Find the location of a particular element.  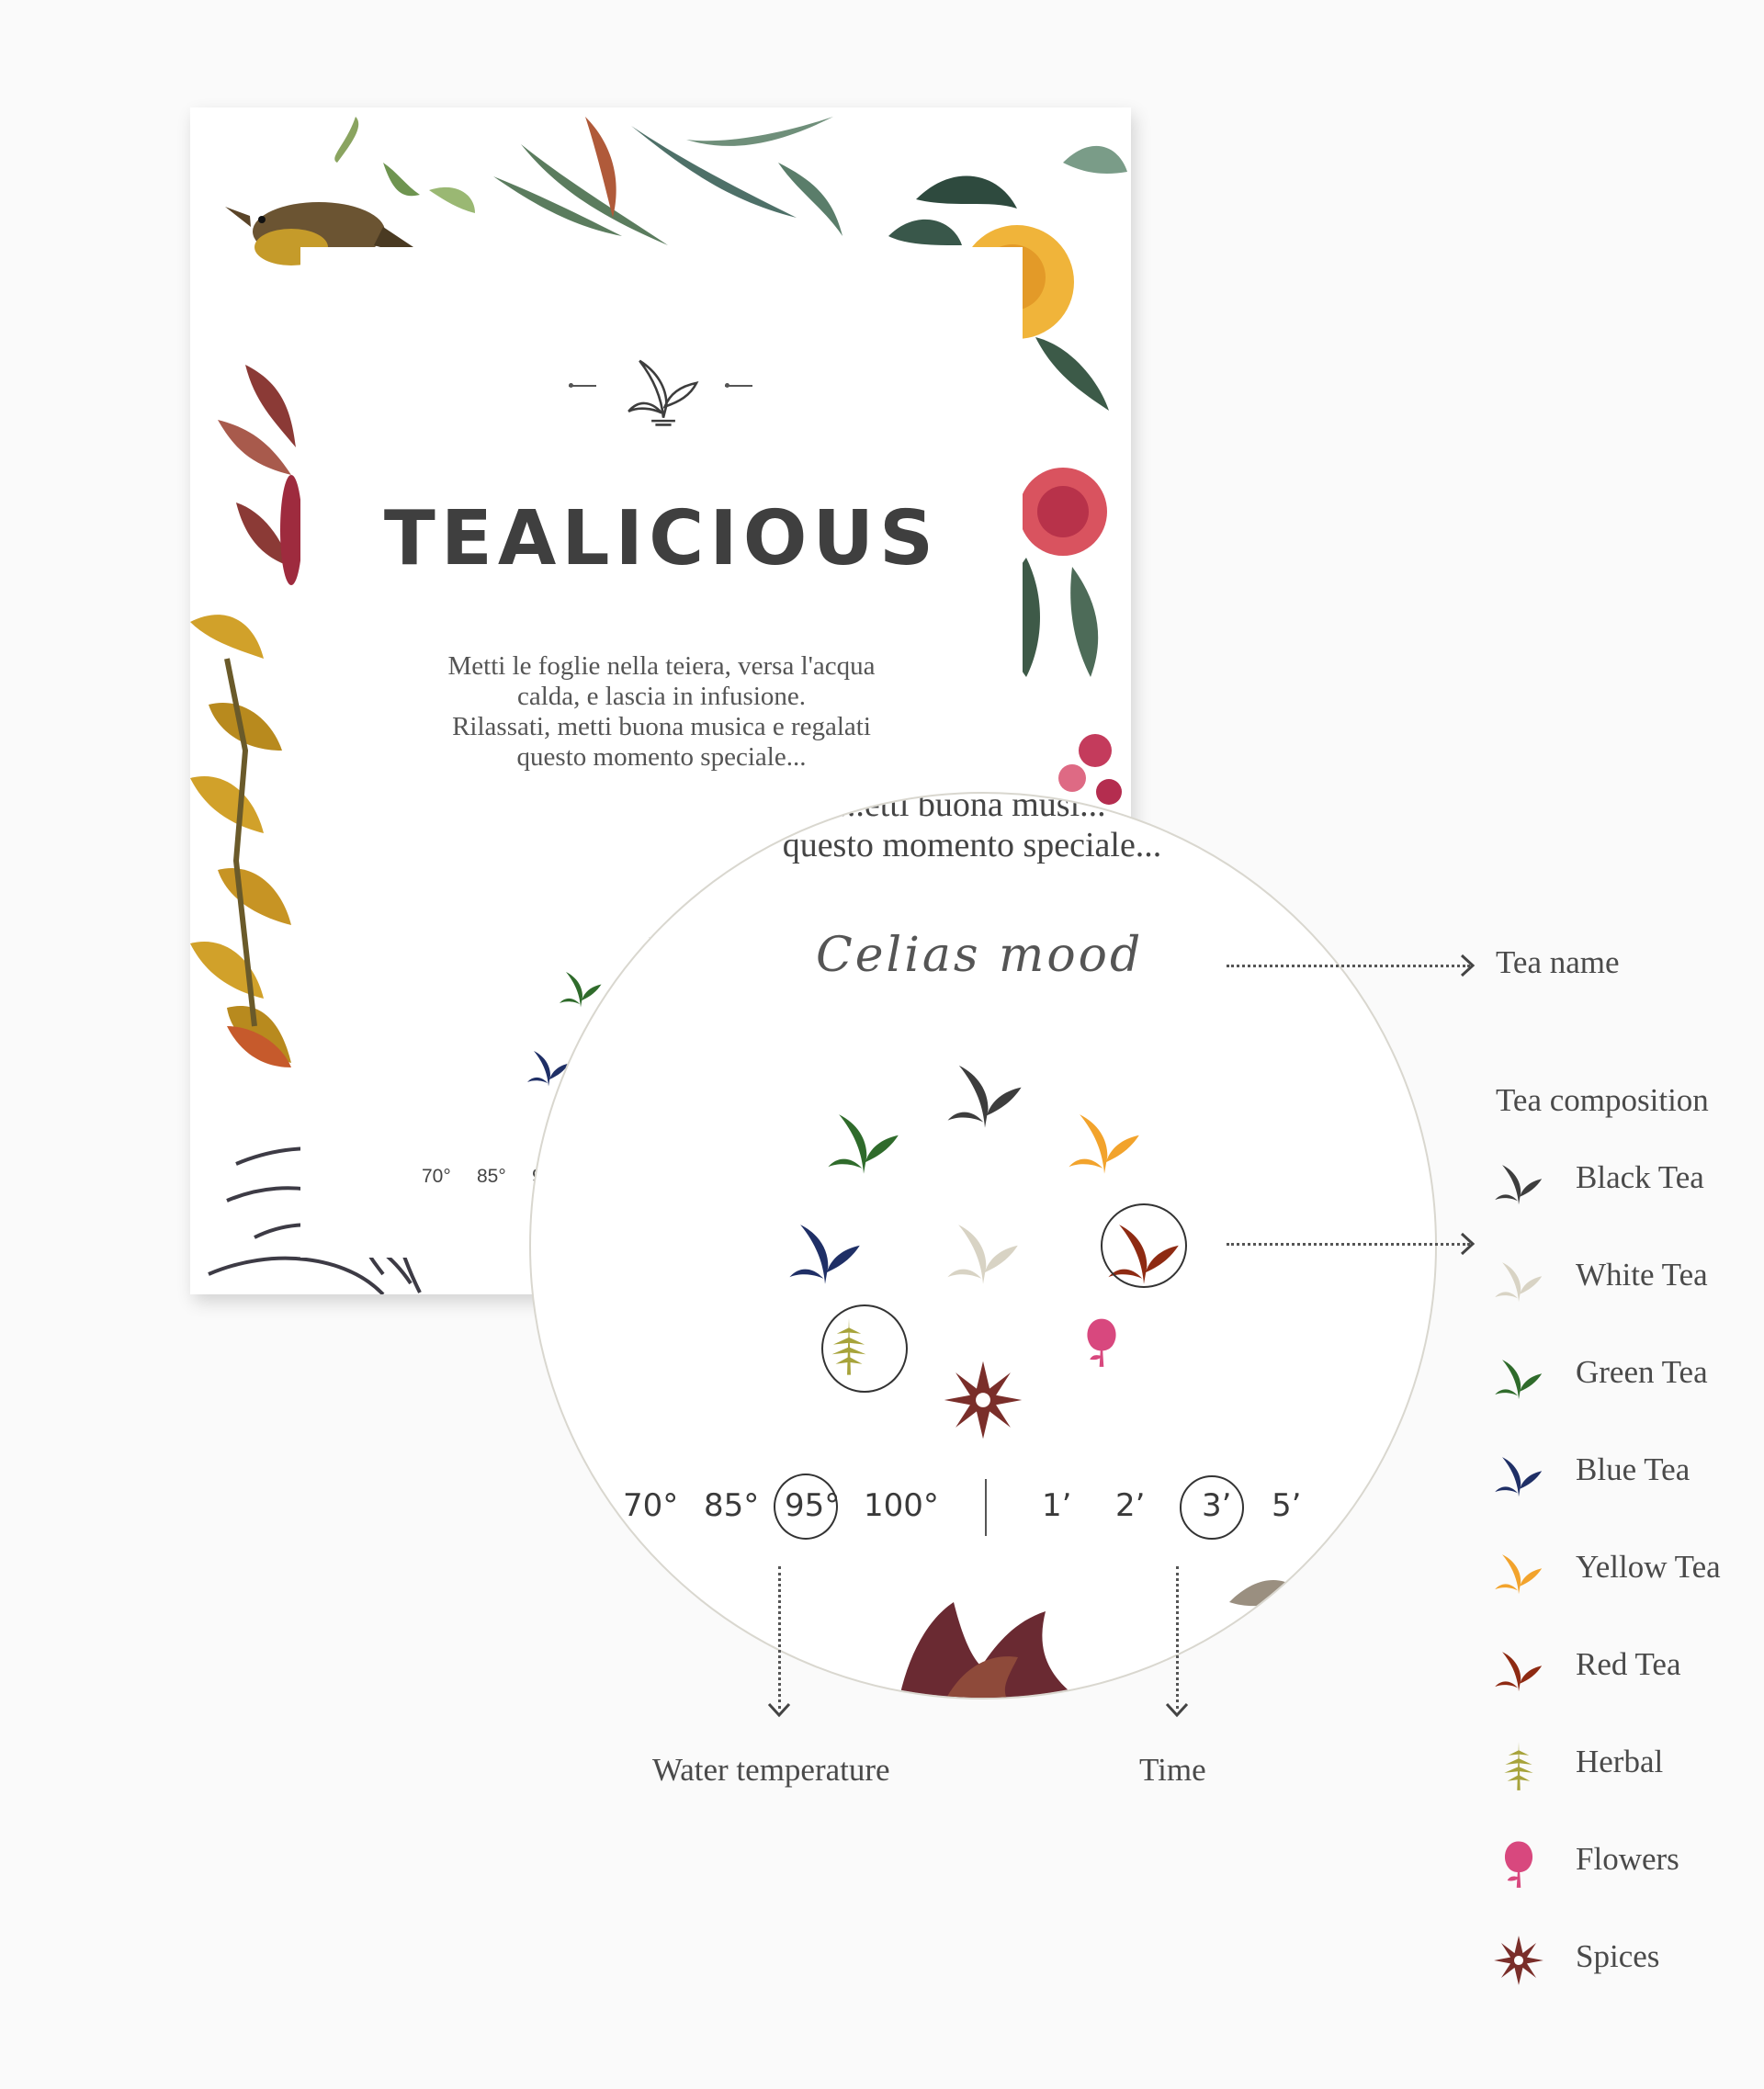

yellow-tea-legend-icon is located at coordinates (1518, 1571).